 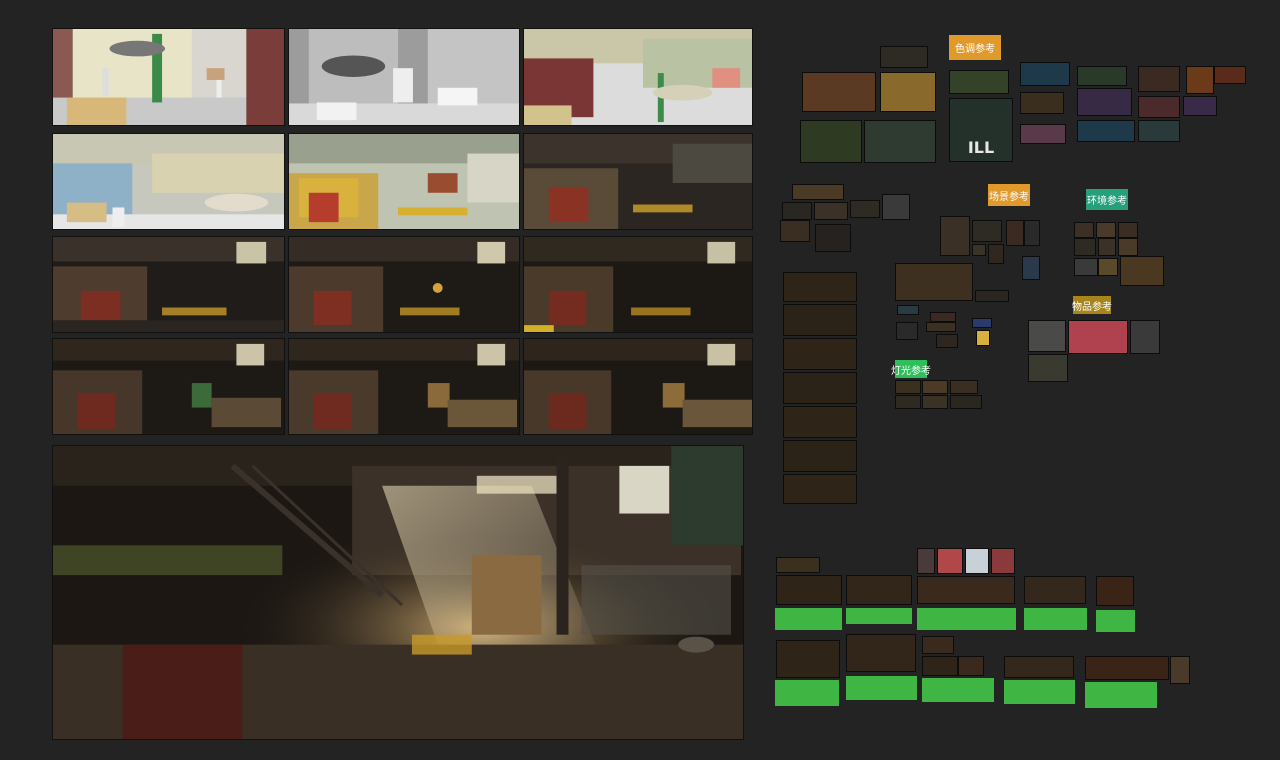 What do you see at coordinates (1039, 692) in the screenshot?
I see `annotation-note` at bounding box center [1039, 692].